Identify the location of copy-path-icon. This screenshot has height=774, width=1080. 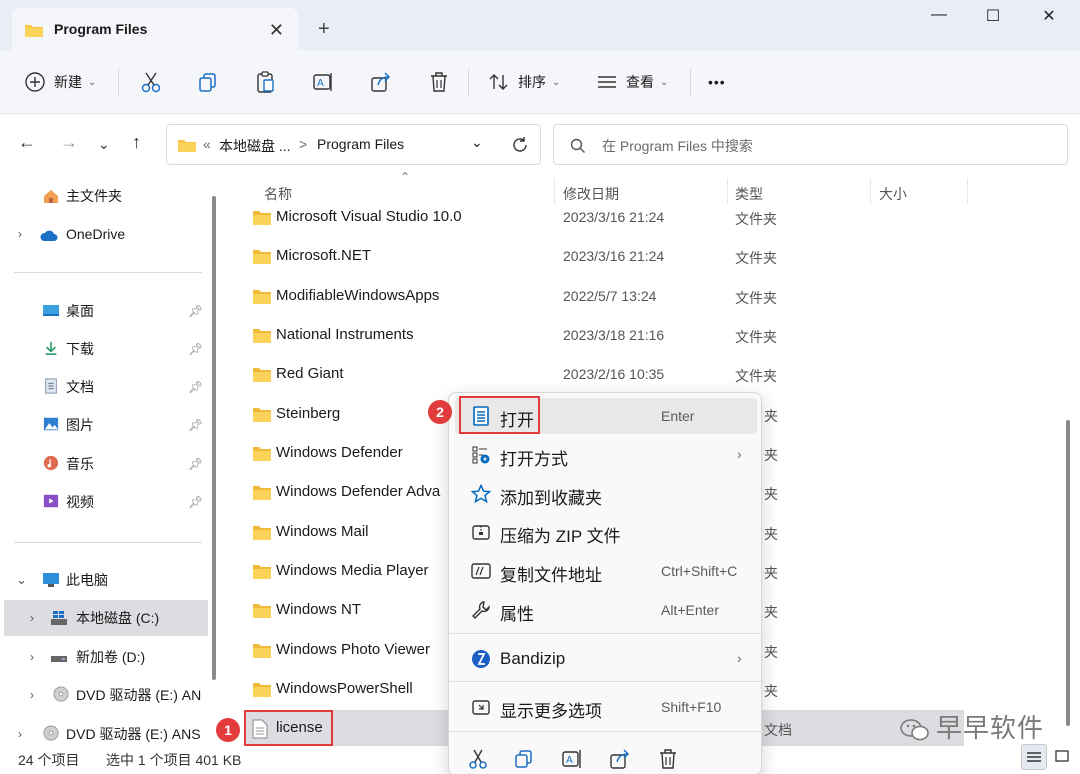
(481, 571).